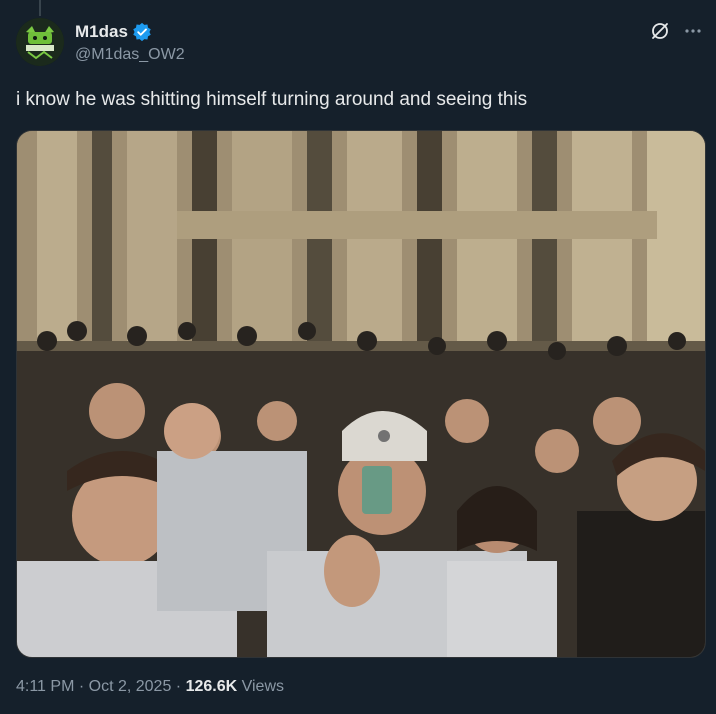 The width and height of the screenshot is (716, 714). What do you see at coordinates (45, 687) in the screenshot?
I see `tweet-time: 4:11 PM` at bounding box center [45, 687].